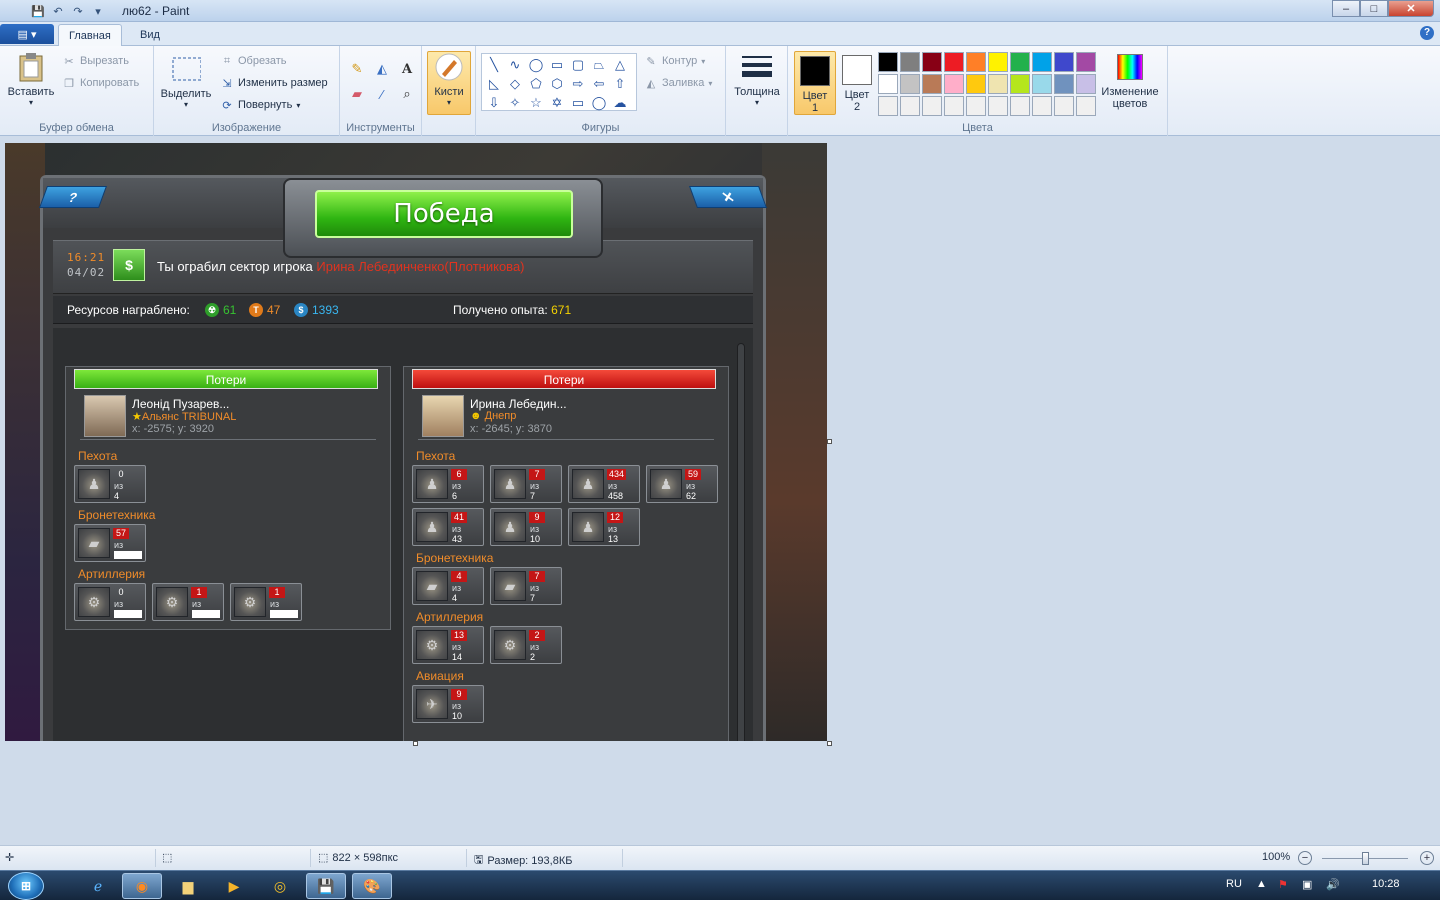 The image size is (1440, 900). I want to click on file-menu-button: ▤ ▾, so click(27, 34).